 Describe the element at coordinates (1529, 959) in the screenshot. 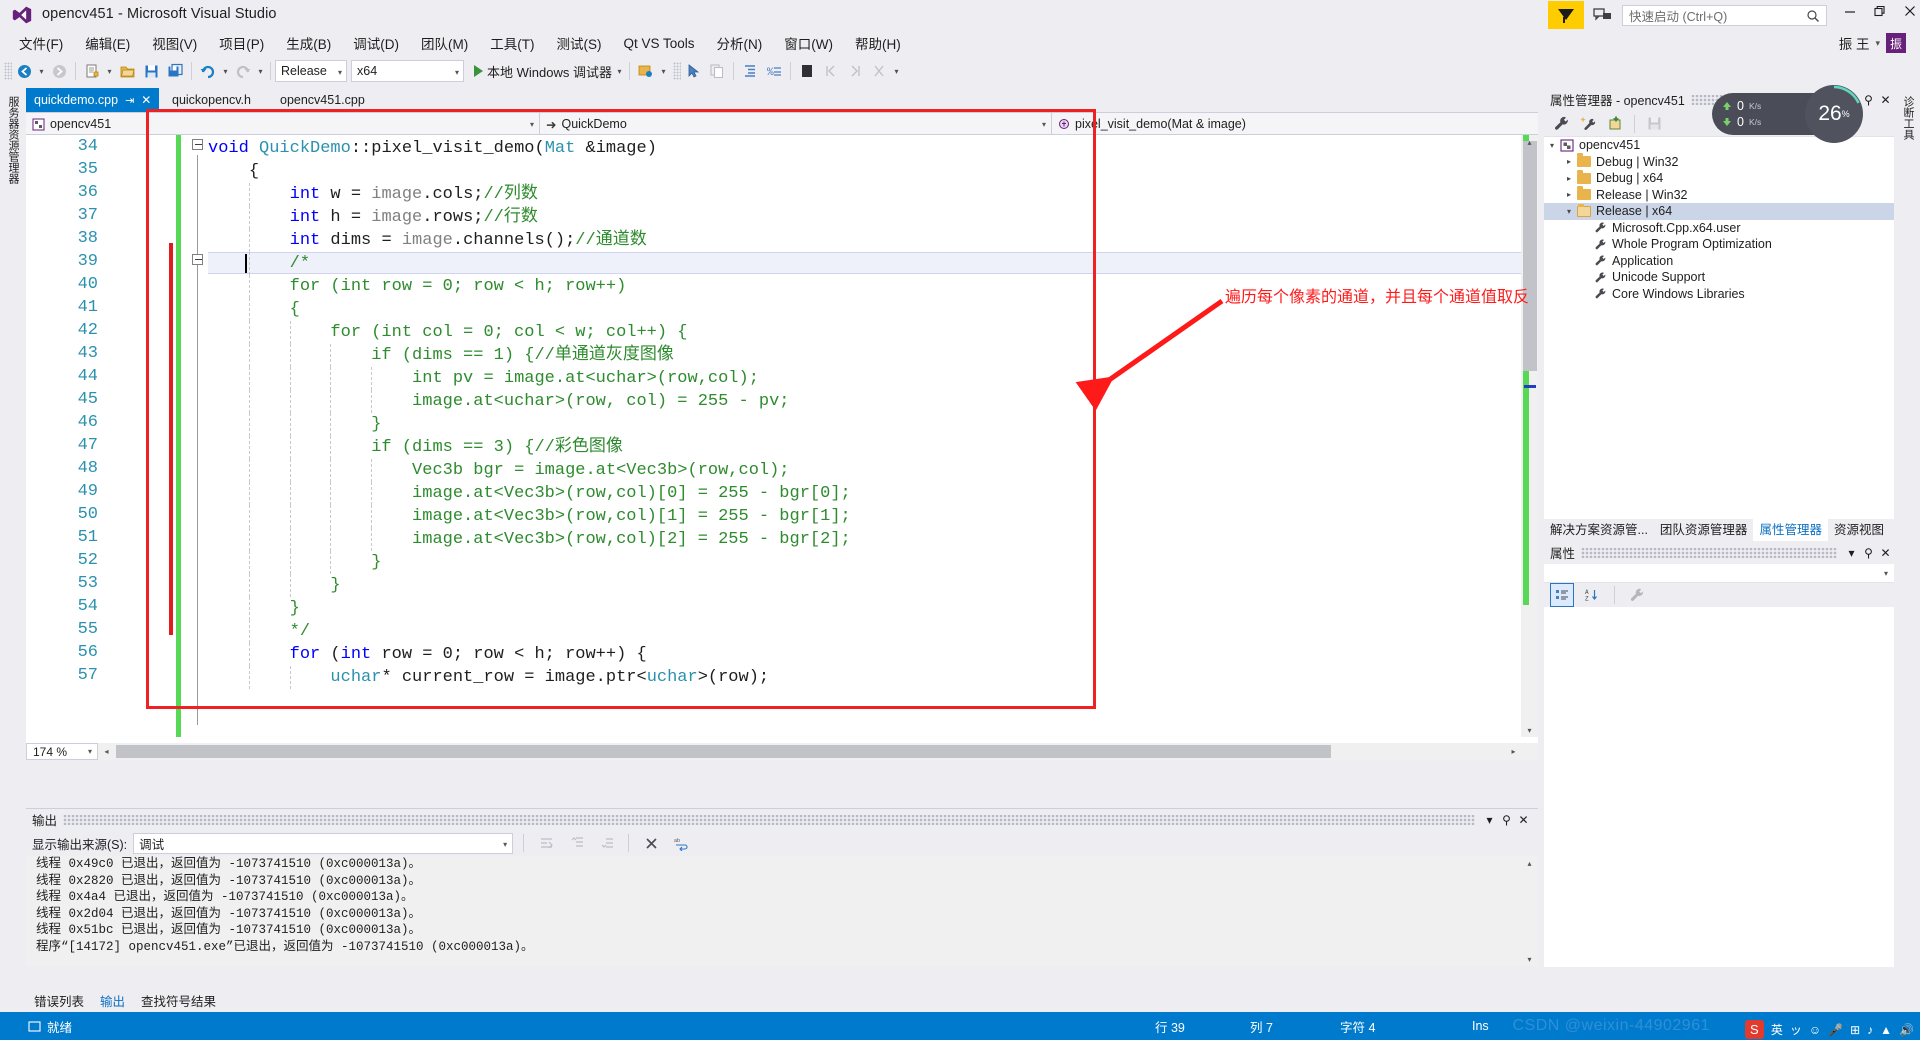

I see `scroll-down-button: ▾` at that location.